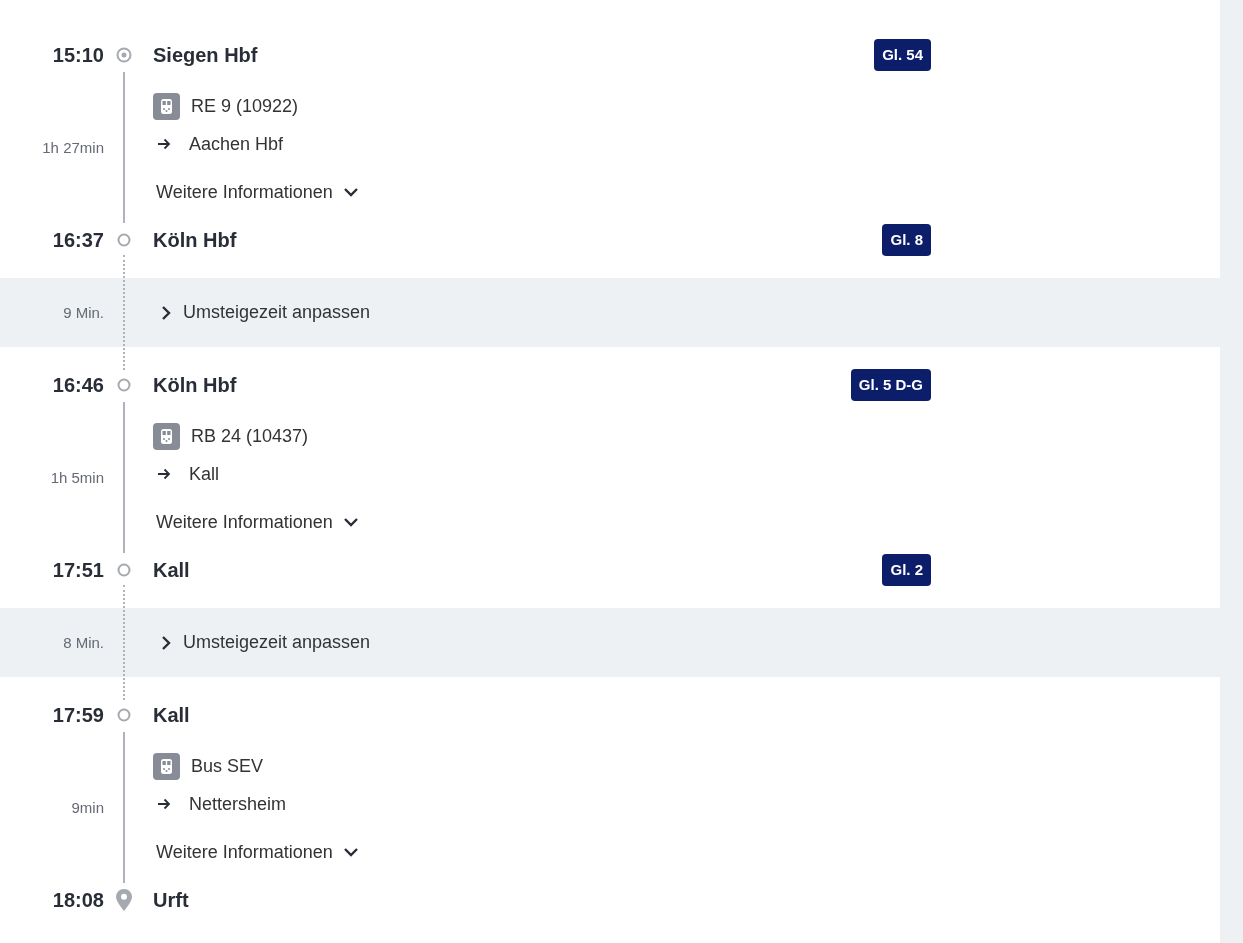  Describe the element at coordinates (906, 570) in the screenshot. I see `platform-badge: Gl. 2` at that location.